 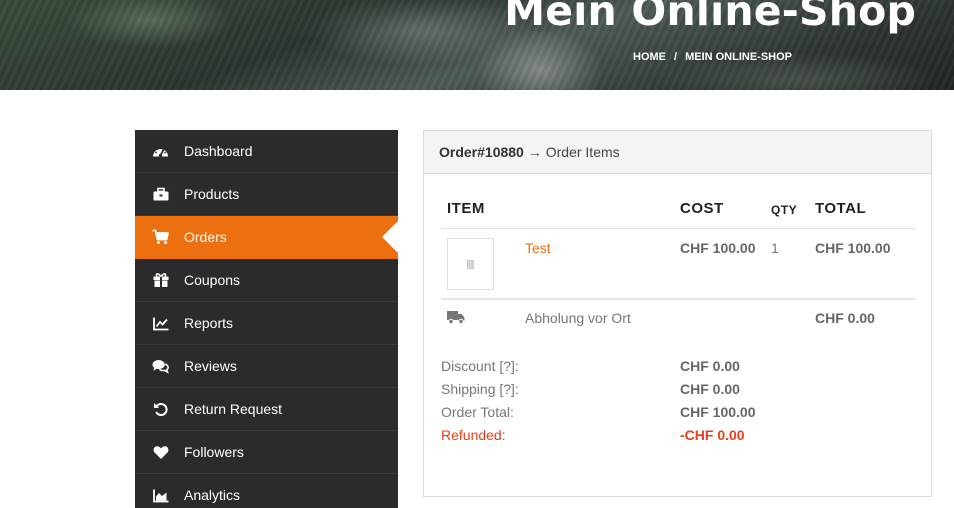 What do you see at coordinates (538, 248) in the screenshot?
I see `product-name-link: Test` at bounding box center [538, 248].